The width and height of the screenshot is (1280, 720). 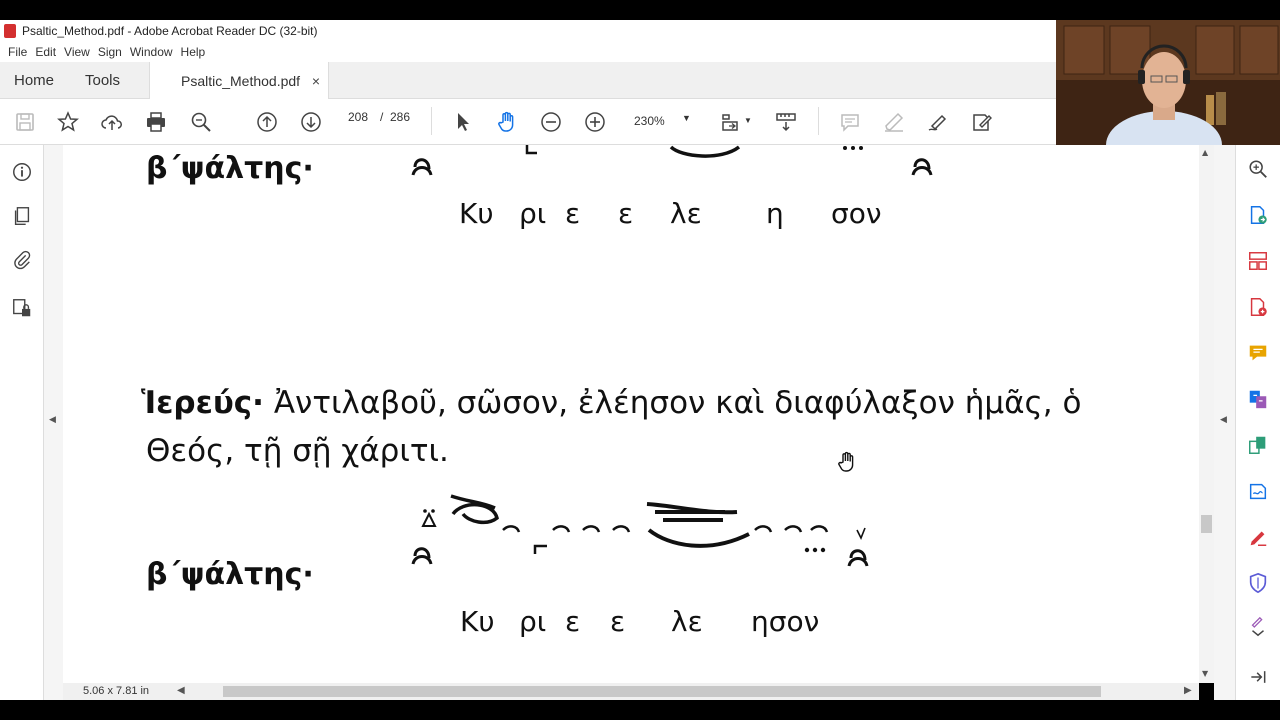 I want to click on zoom-out-icon, so click(x=551, y=122).